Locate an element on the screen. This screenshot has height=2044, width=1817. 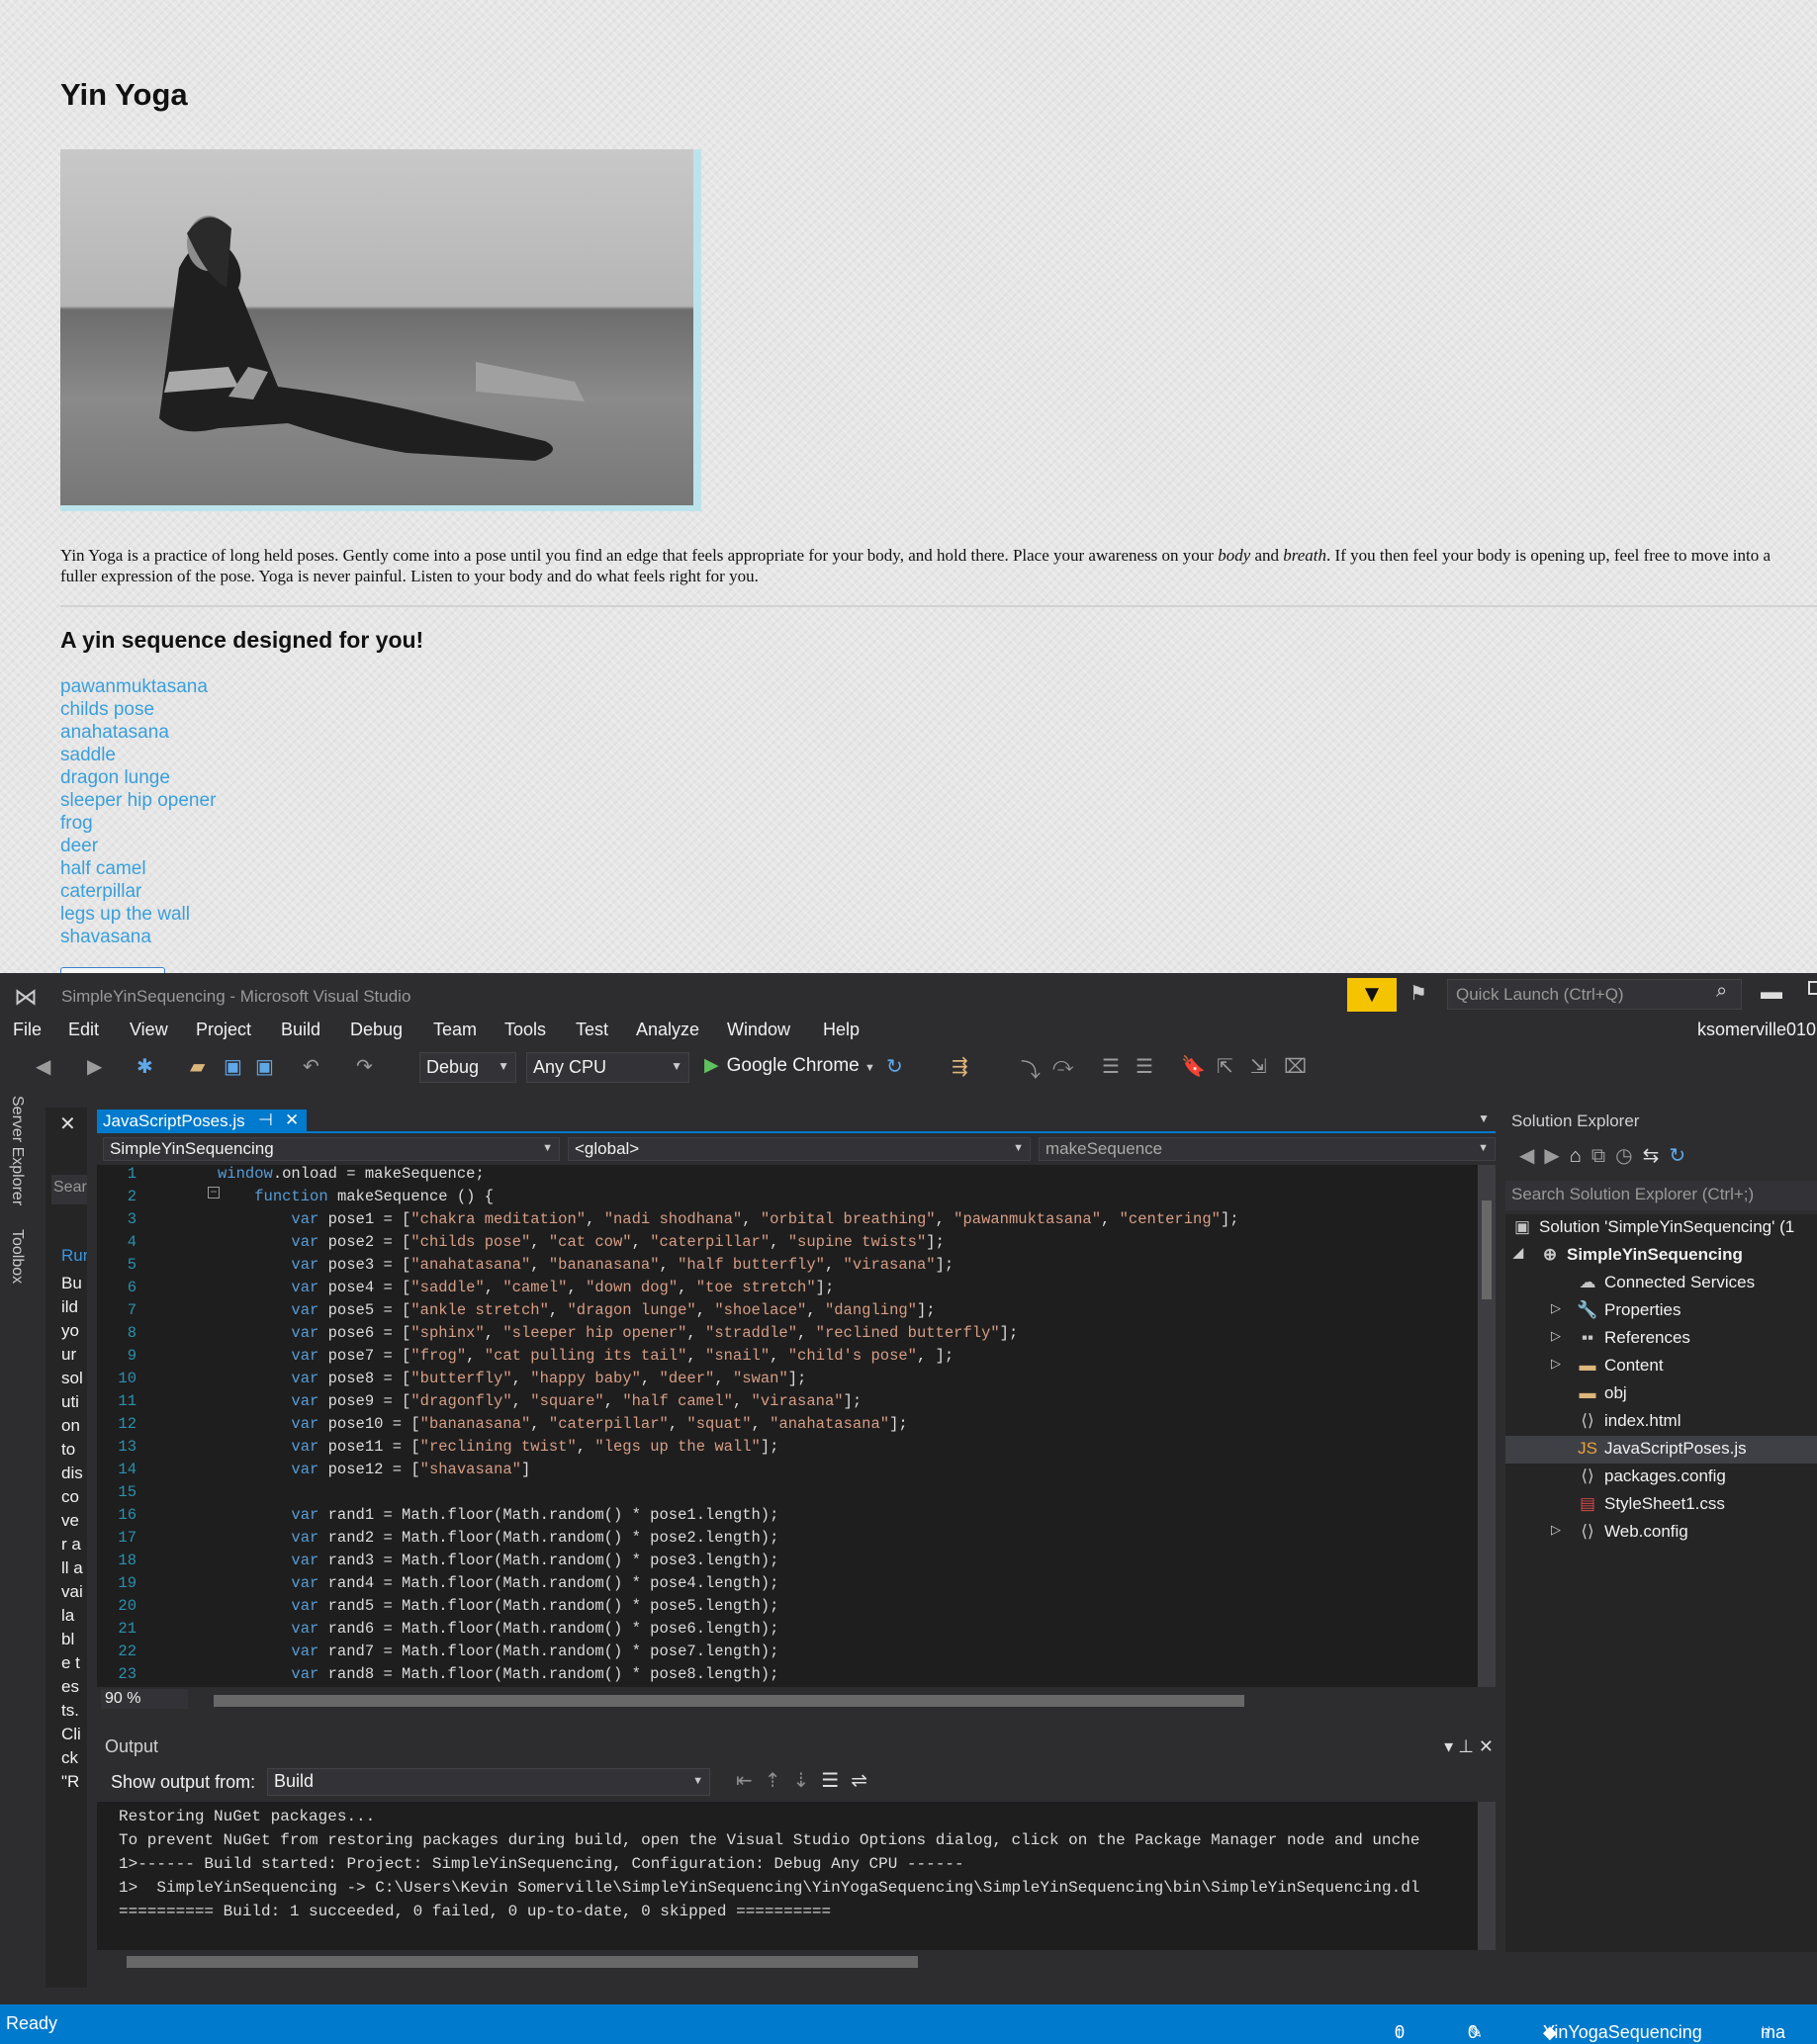
pose-link: pawanmuktasana is located at coordinates (138, 686).